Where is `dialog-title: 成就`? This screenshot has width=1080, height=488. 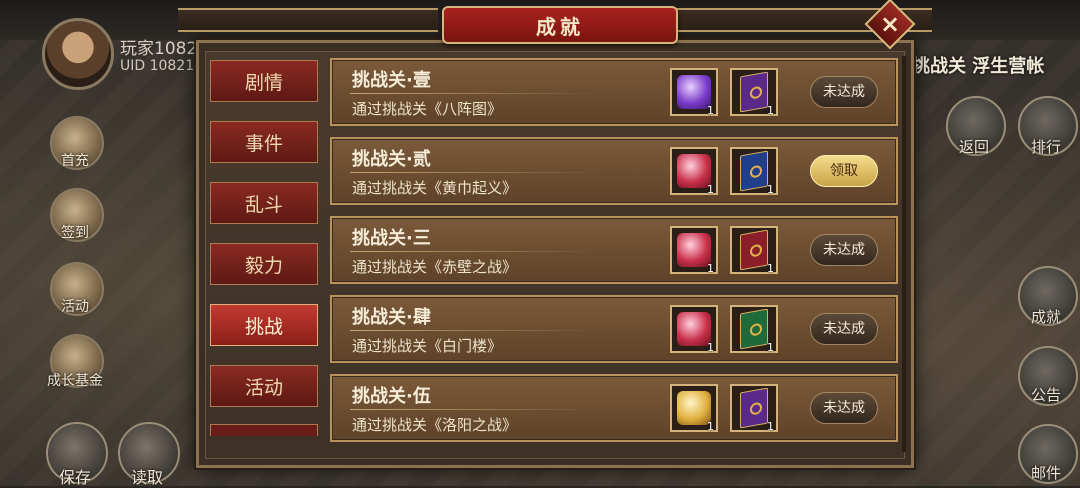
dialog-title: 成就 is located at coordinates (560, 26).